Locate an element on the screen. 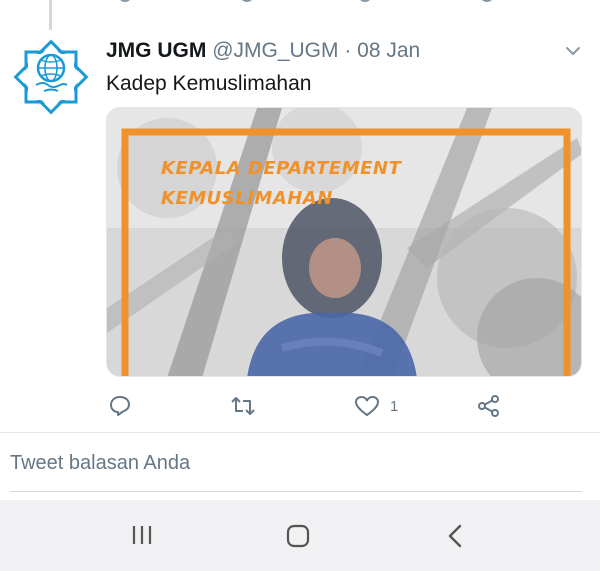 Image resolution: width=600 pixels, height=571 pixels. share-button is located at coordinates (489, 406).